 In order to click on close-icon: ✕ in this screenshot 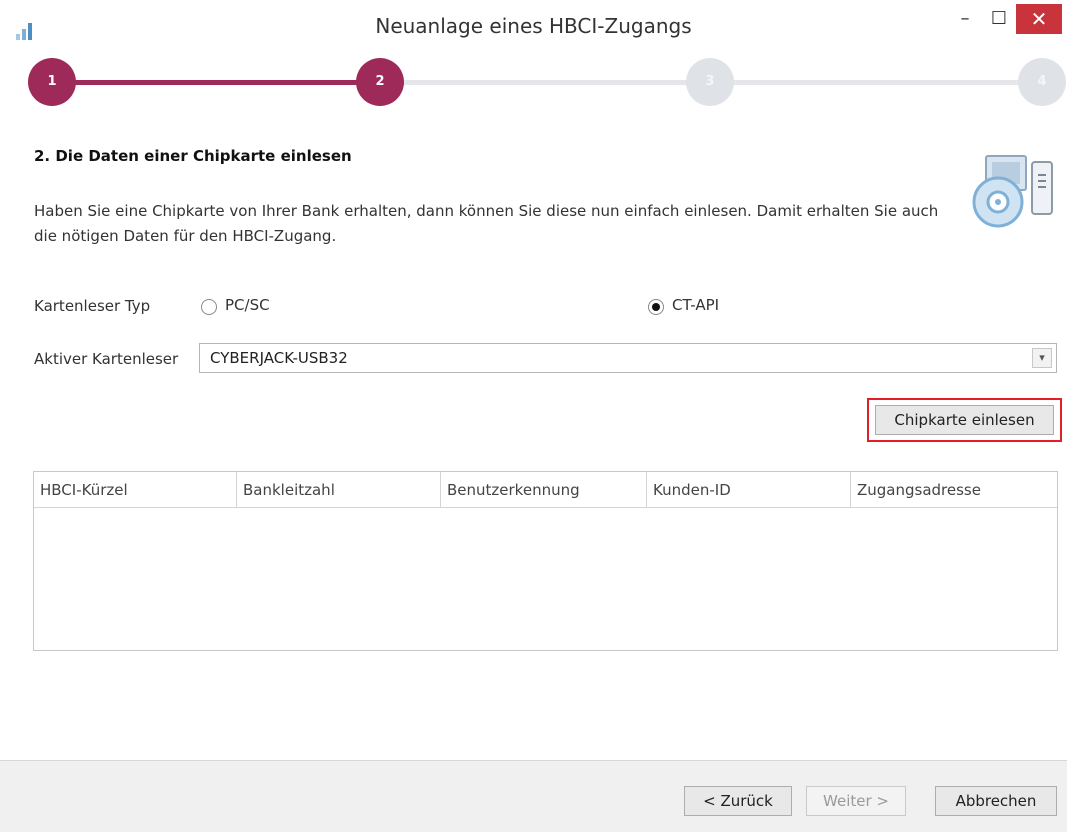, I will do `click(1039, 19)`.